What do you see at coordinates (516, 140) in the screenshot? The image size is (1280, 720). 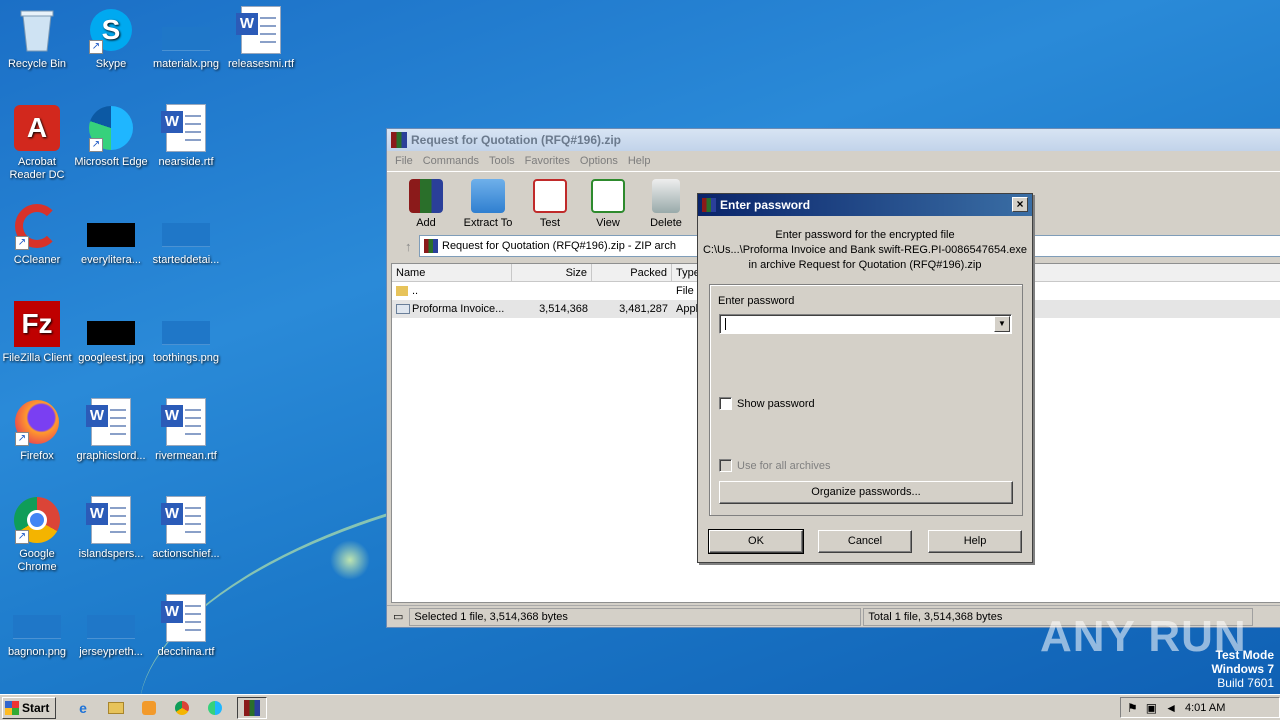 I see `winrar-title: Request for Quotation (RFQ#196).zip` at bounding box center [516, 140].